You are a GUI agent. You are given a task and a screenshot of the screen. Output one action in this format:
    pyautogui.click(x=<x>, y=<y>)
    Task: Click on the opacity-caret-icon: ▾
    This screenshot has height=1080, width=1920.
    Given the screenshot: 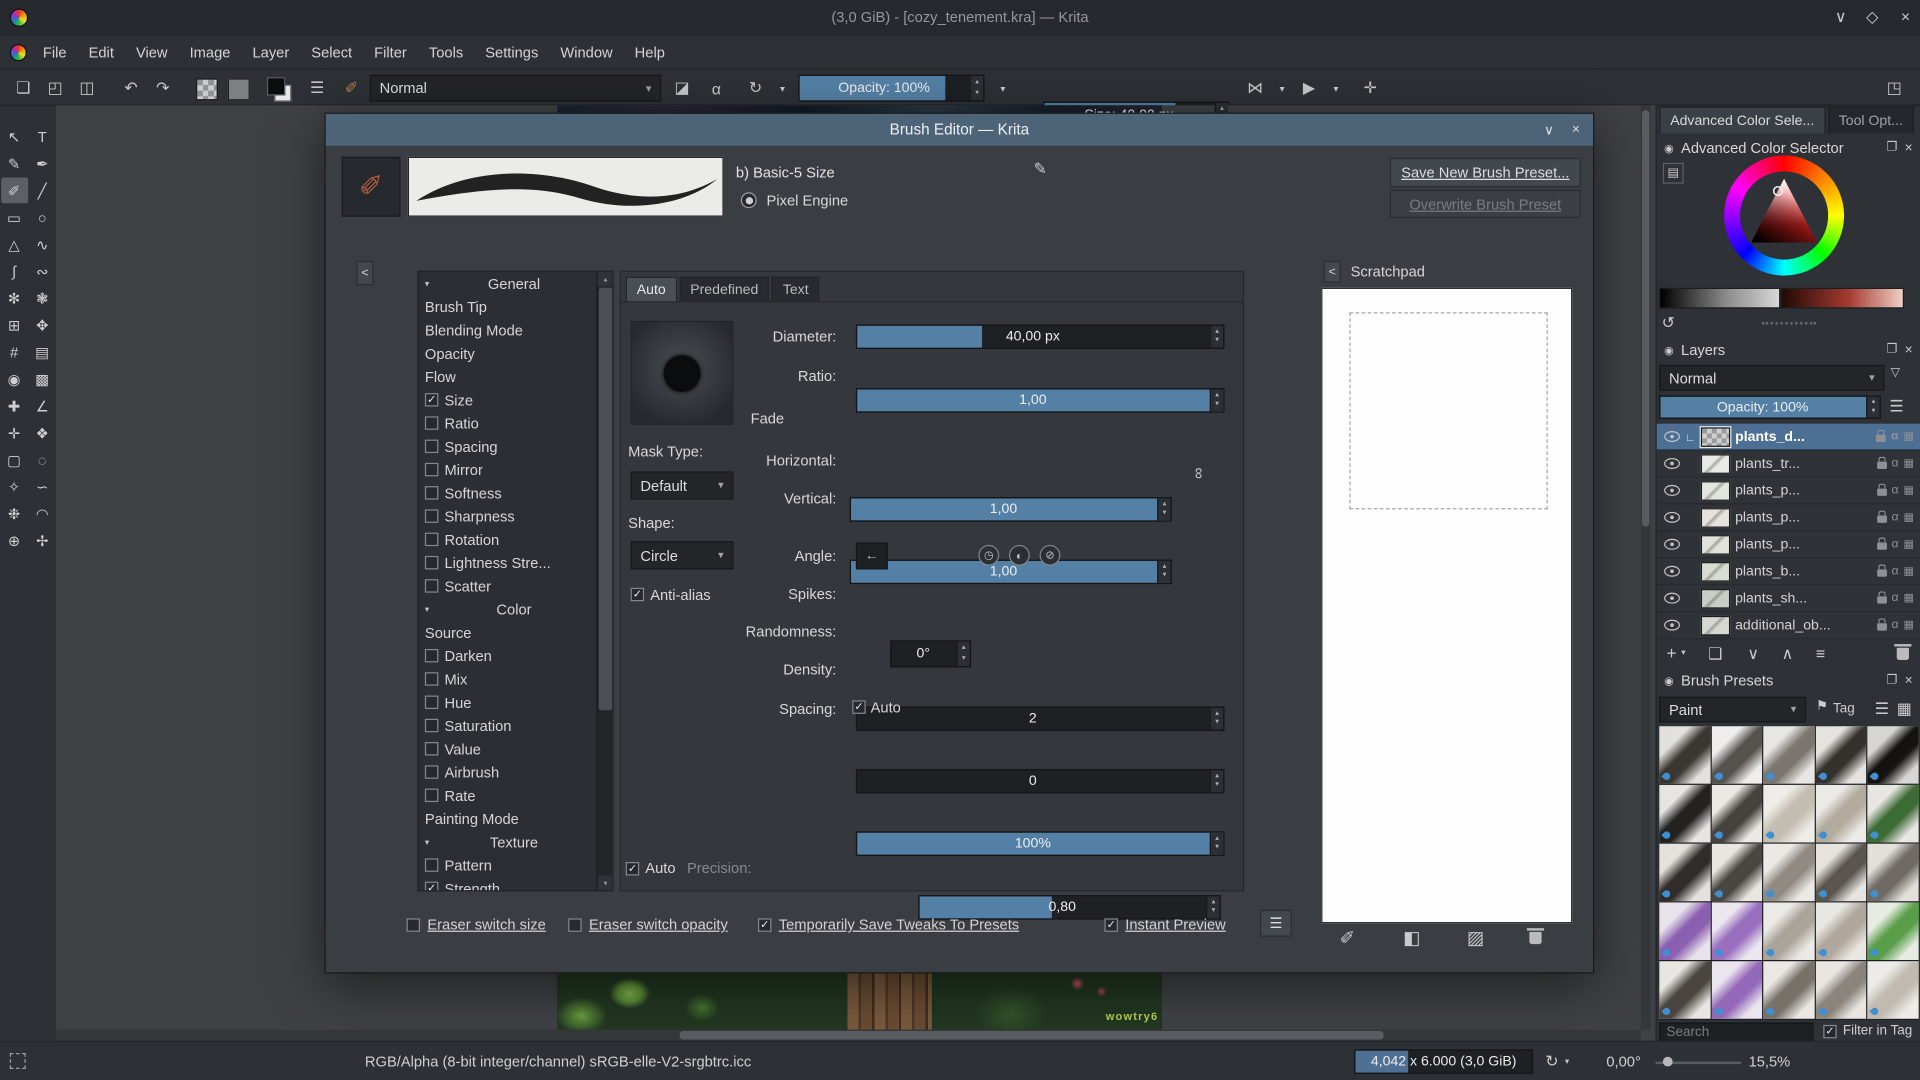 What is the action you would take?
    pyautogui.click(x=1002, y=88)
    